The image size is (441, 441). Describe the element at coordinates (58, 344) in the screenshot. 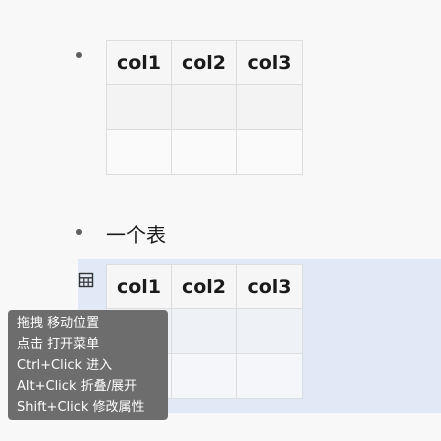

I see `tooltip-line: 点击 打开菜单` at that location.